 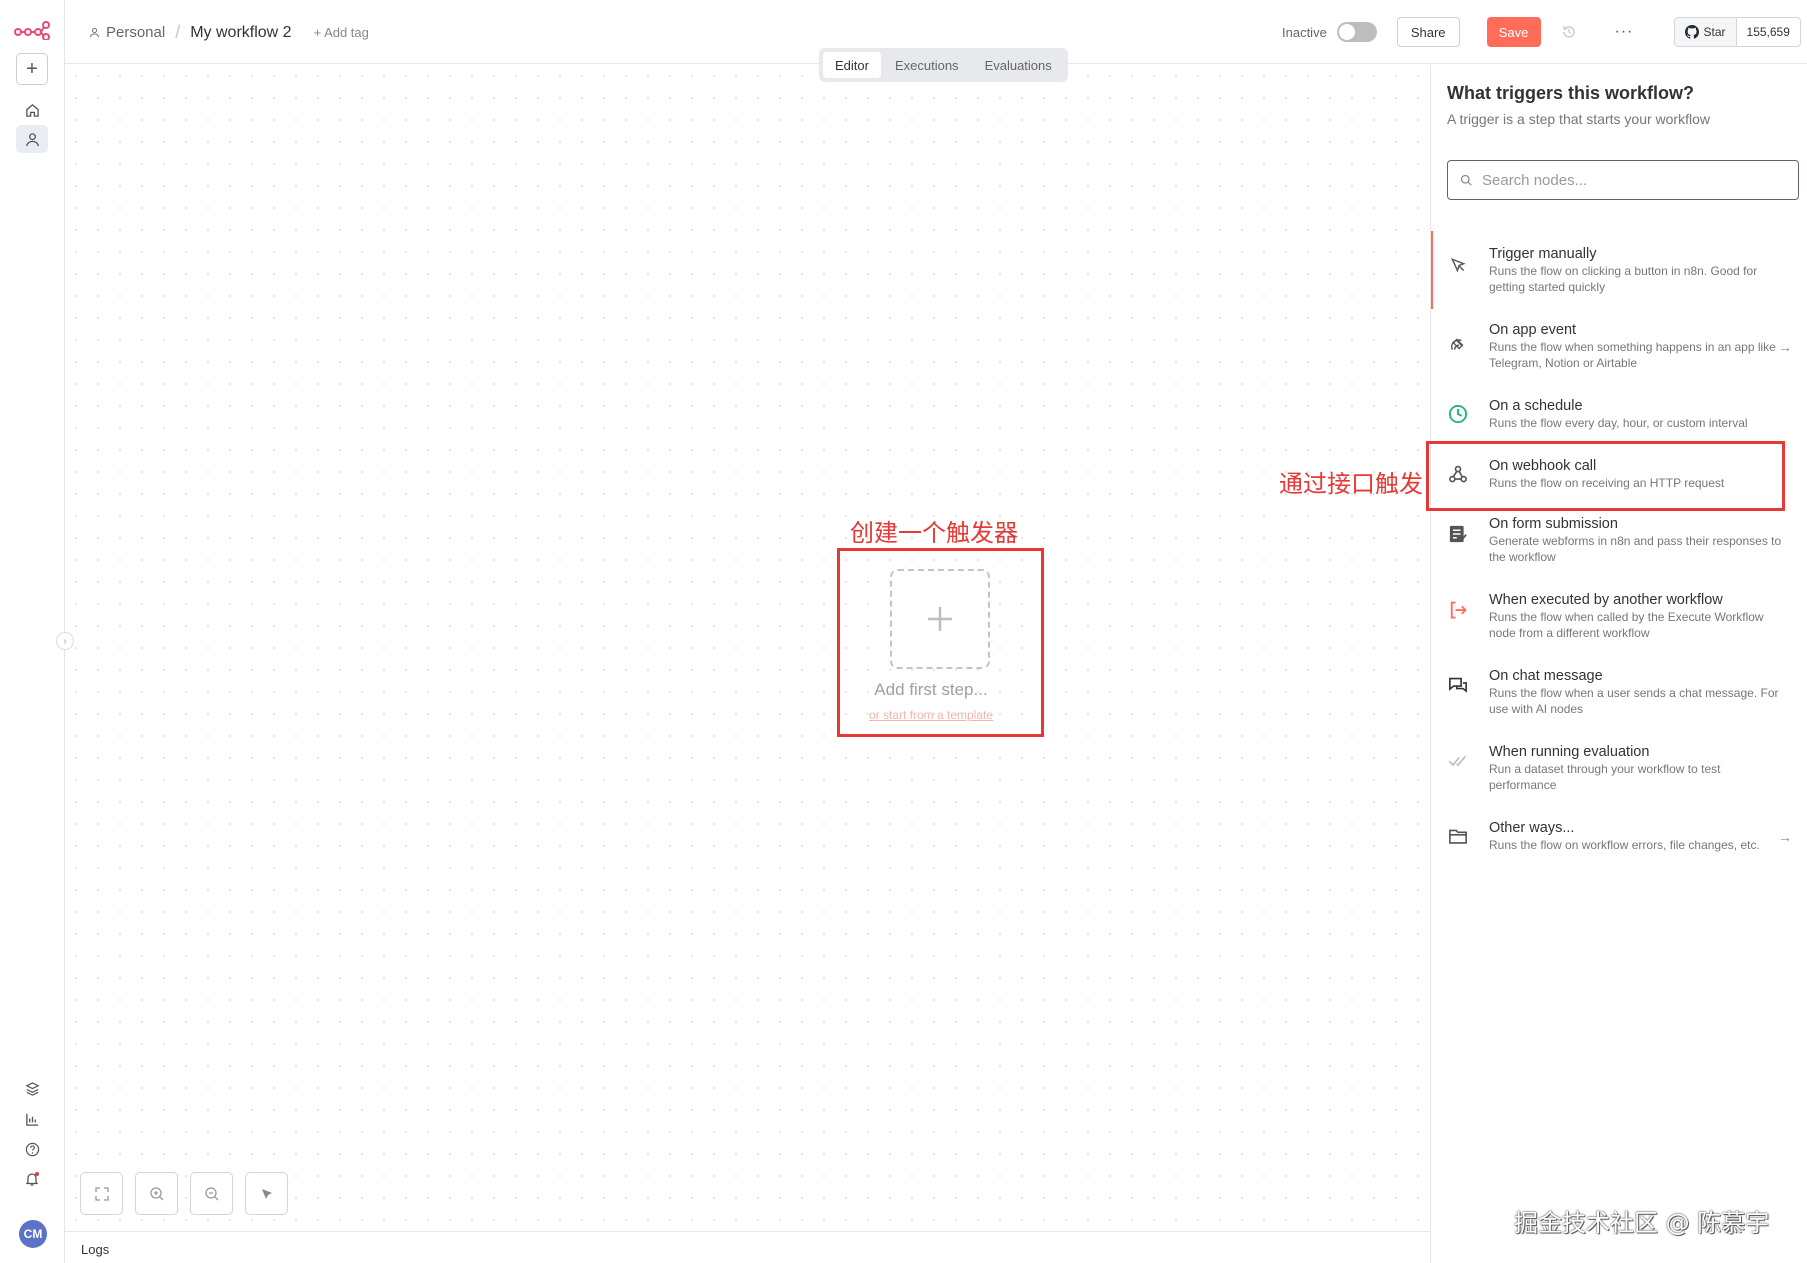 What do you see at coordinates (1691, 32) in the screenshot?
I see `github-icon` at bounding box center [1691, 32].